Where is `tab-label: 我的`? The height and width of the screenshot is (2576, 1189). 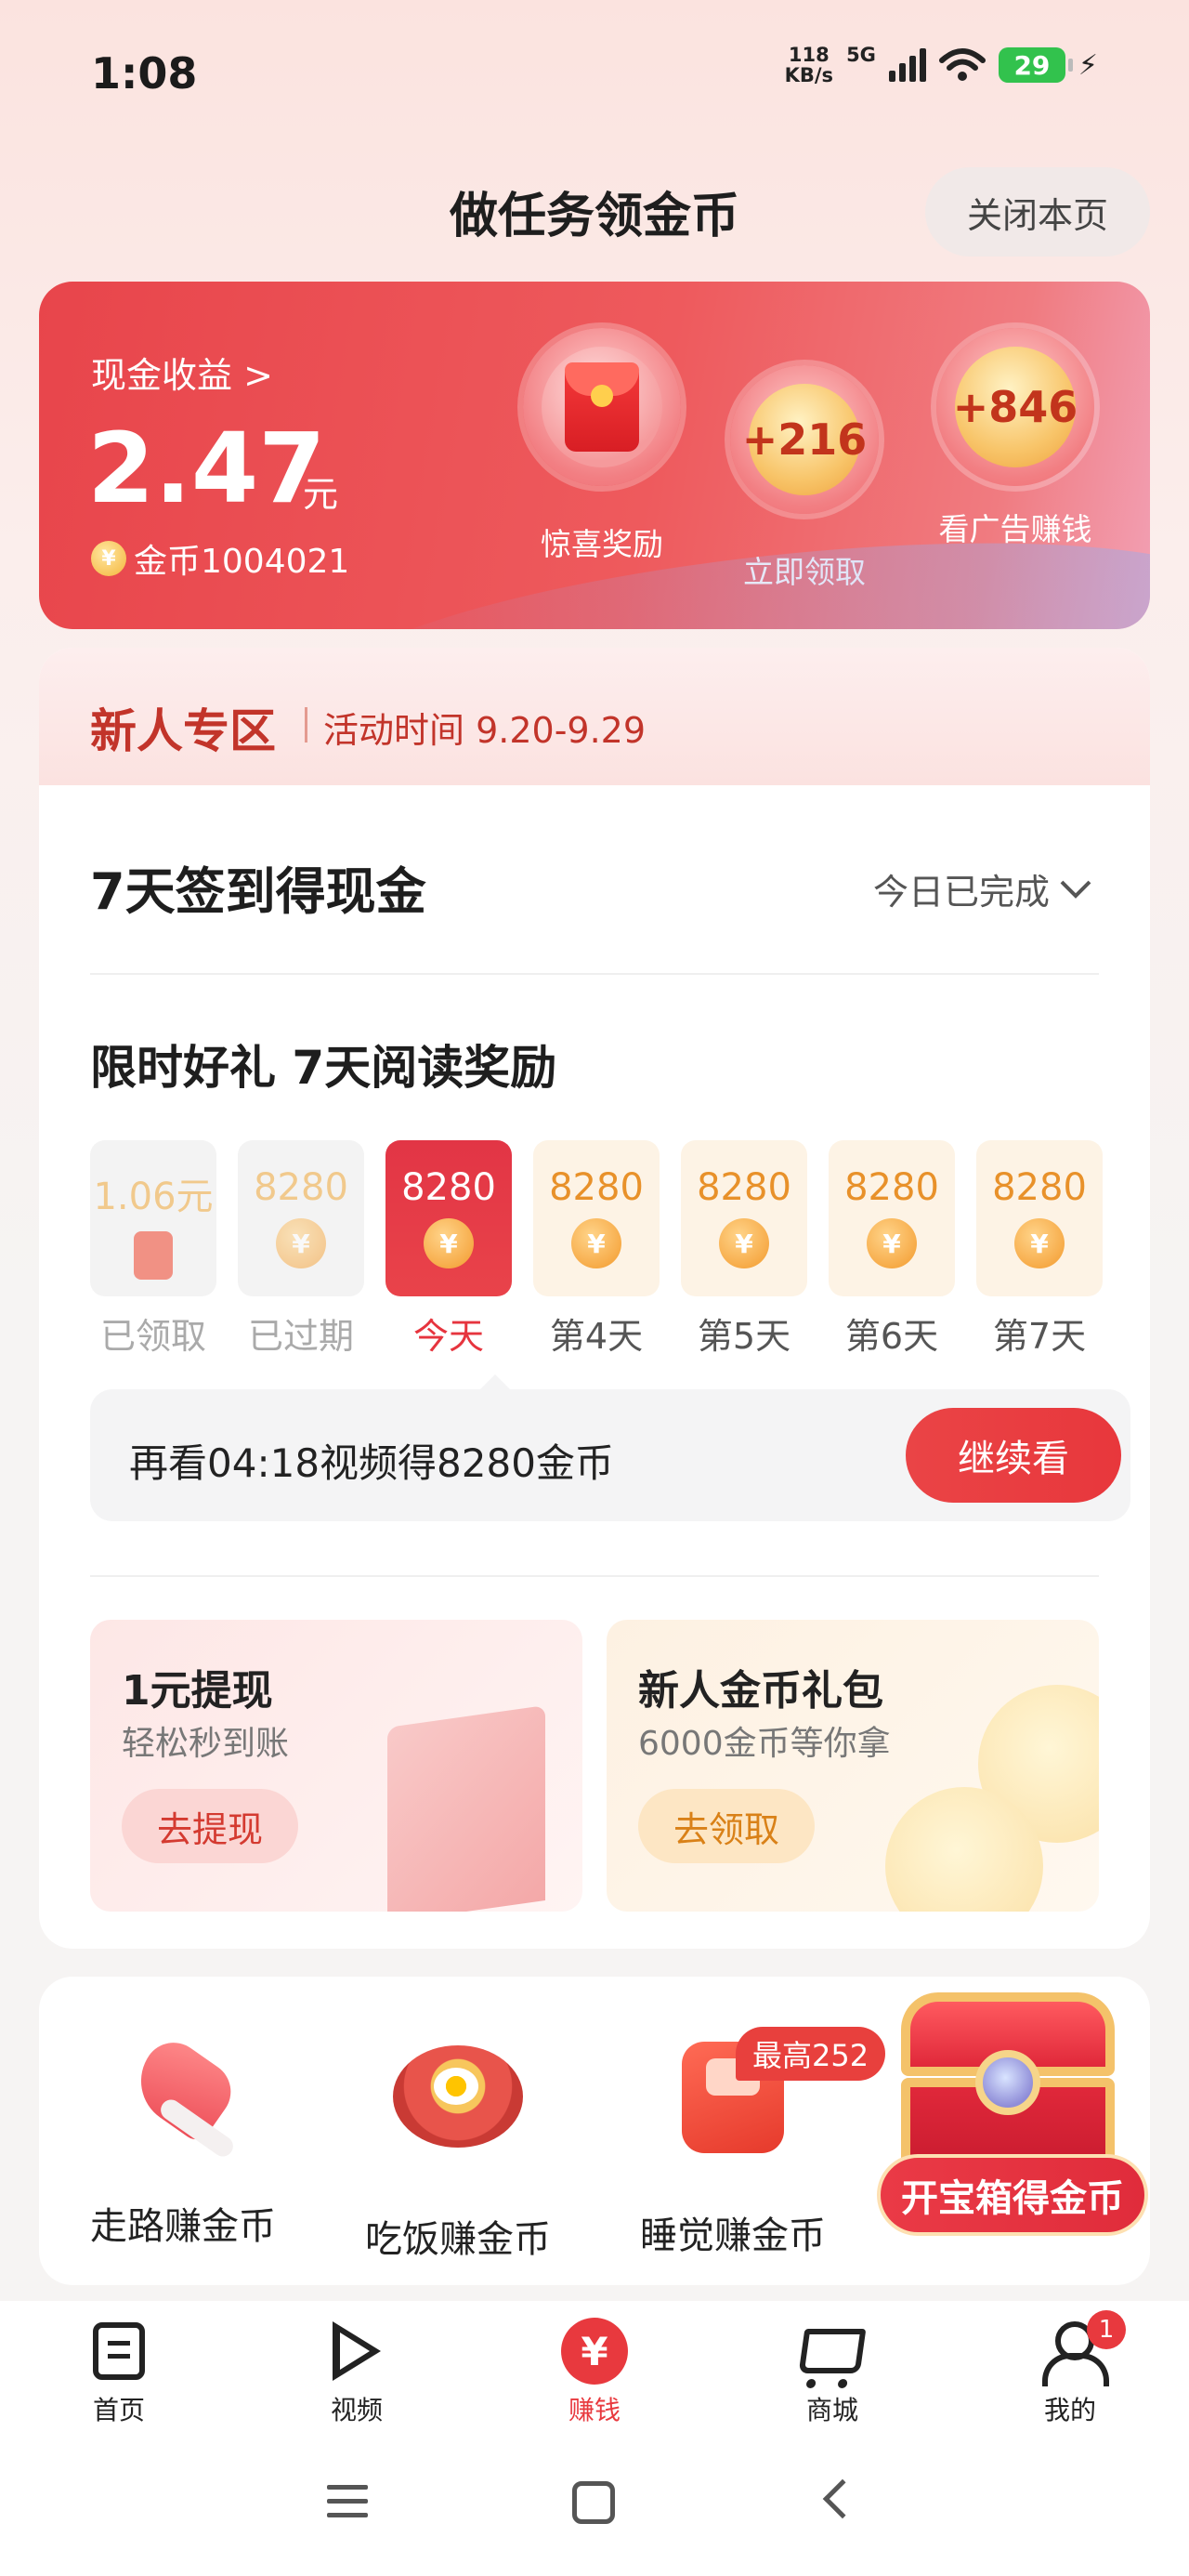 tab-label: 我的 is located at coordinates (1069, 2410).